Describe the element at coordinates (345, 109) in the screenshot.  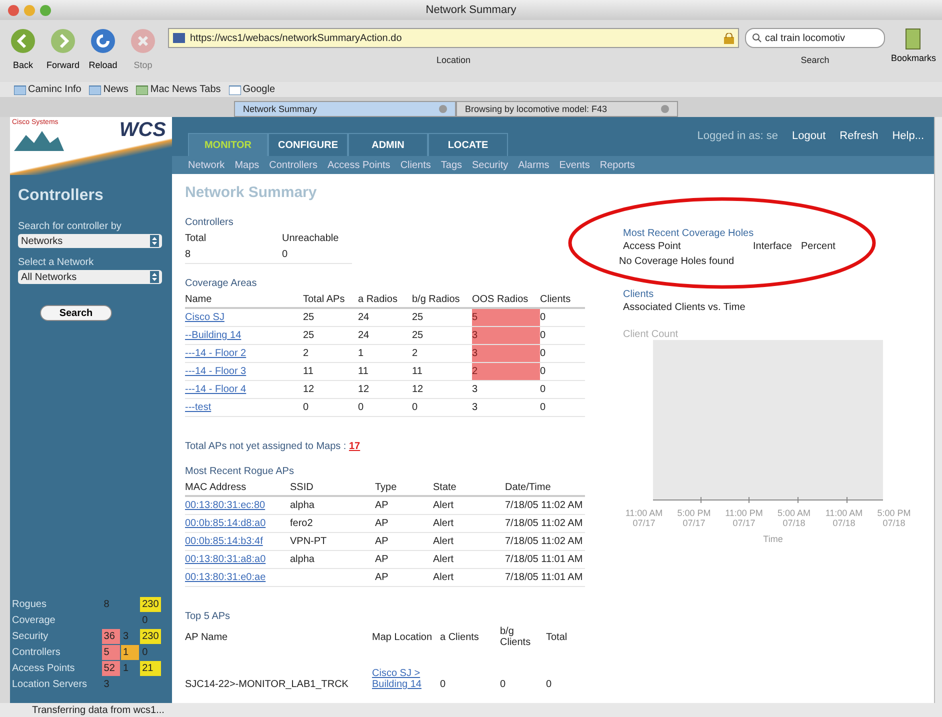
I see `browser-tab: Network Summary` at that location.